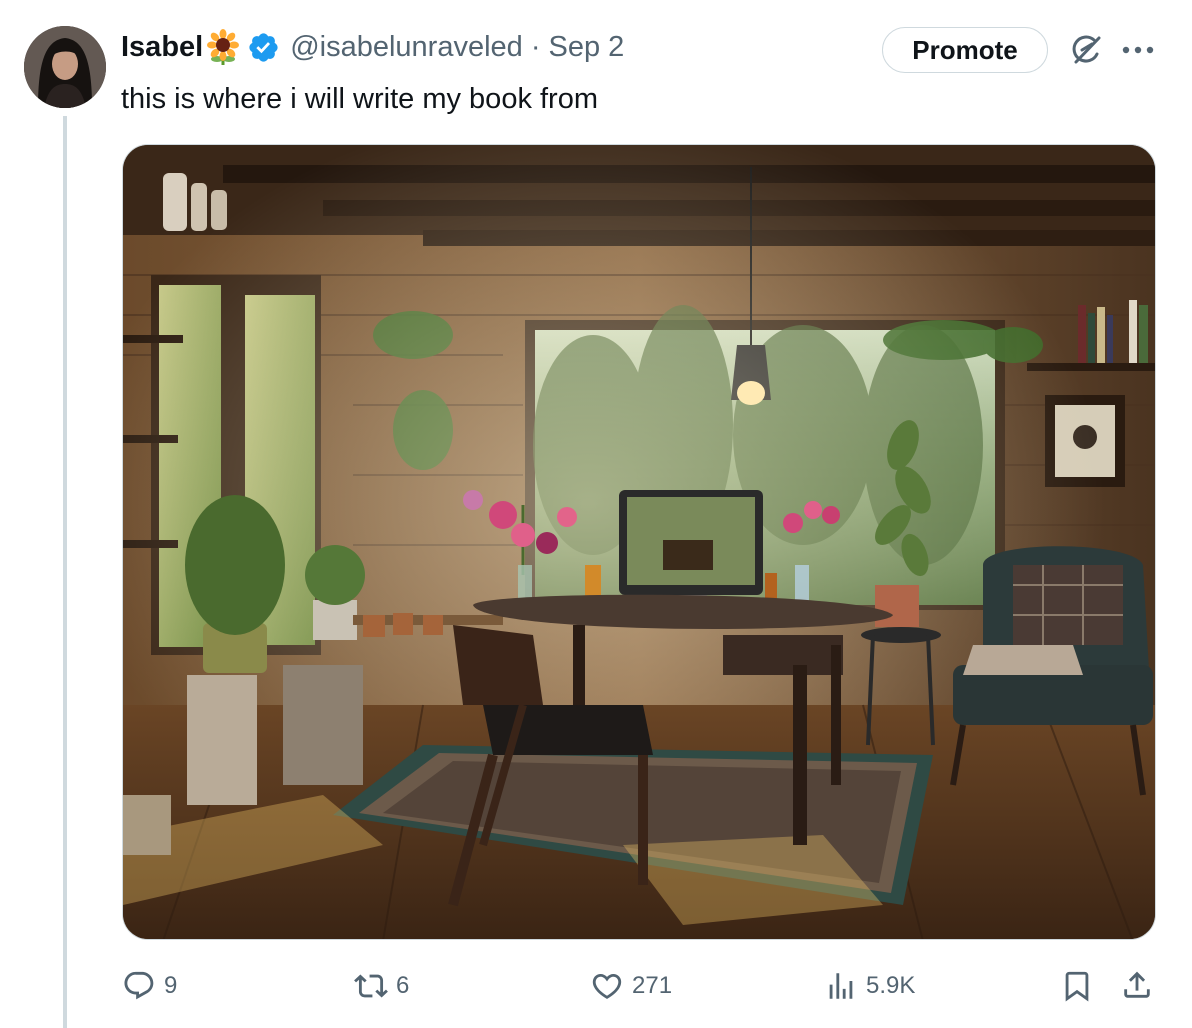 The width and height of the screenshot is (1192, 1028). I want to click on thread-line, so click(65, 572).